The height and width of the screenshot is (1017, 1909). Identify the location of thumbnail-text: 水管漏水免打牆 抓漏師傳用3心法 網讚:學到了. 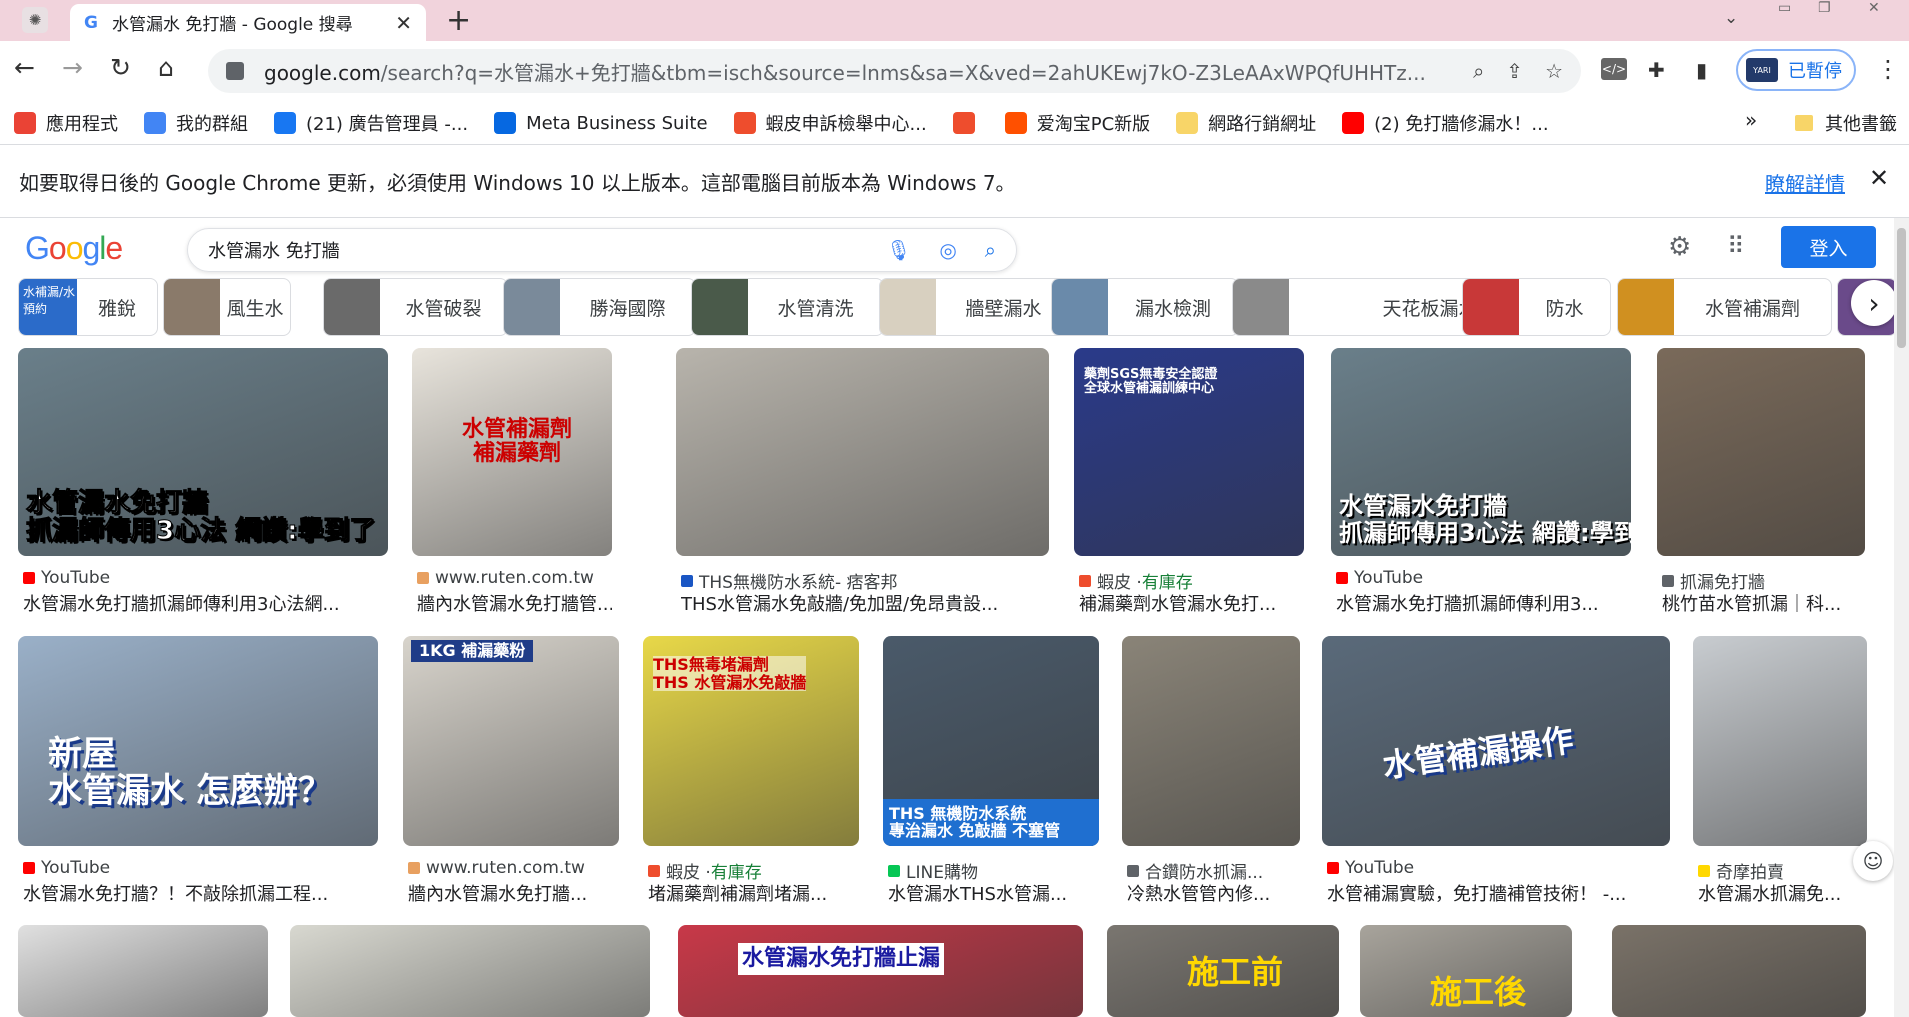
(1485, 519).